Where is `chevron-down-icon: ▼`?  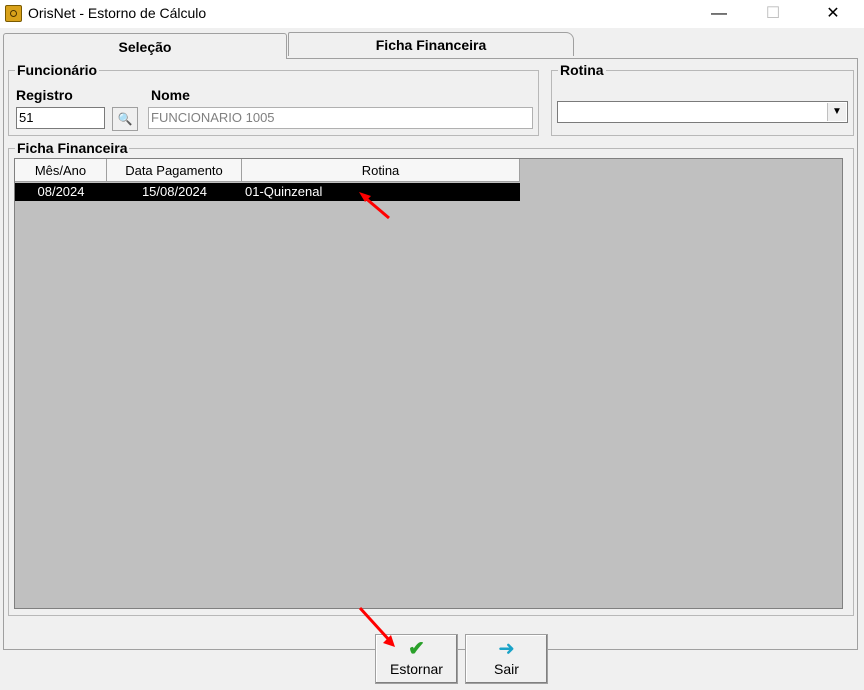 chevron-down-icon: ▼ is located at coordinates (836, 112).